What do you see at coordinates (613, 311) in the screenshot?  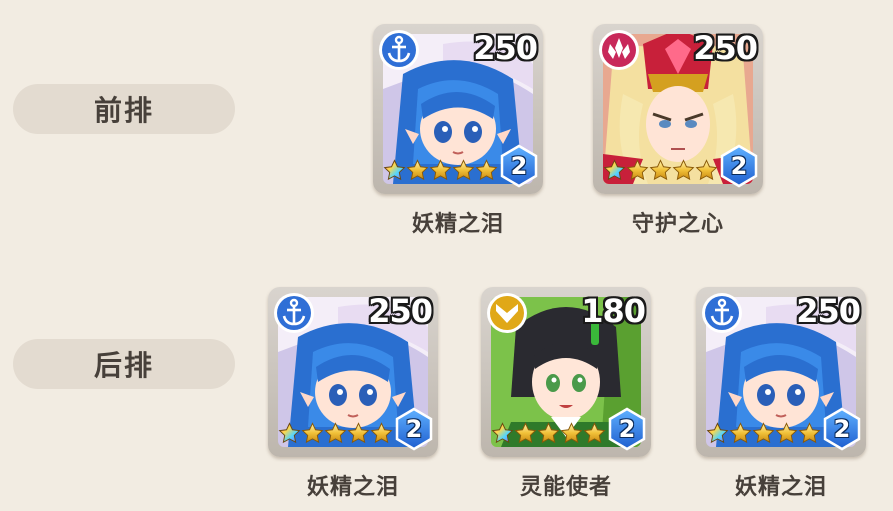 I see `hero-level: 180` at bounding box center [613, 311].